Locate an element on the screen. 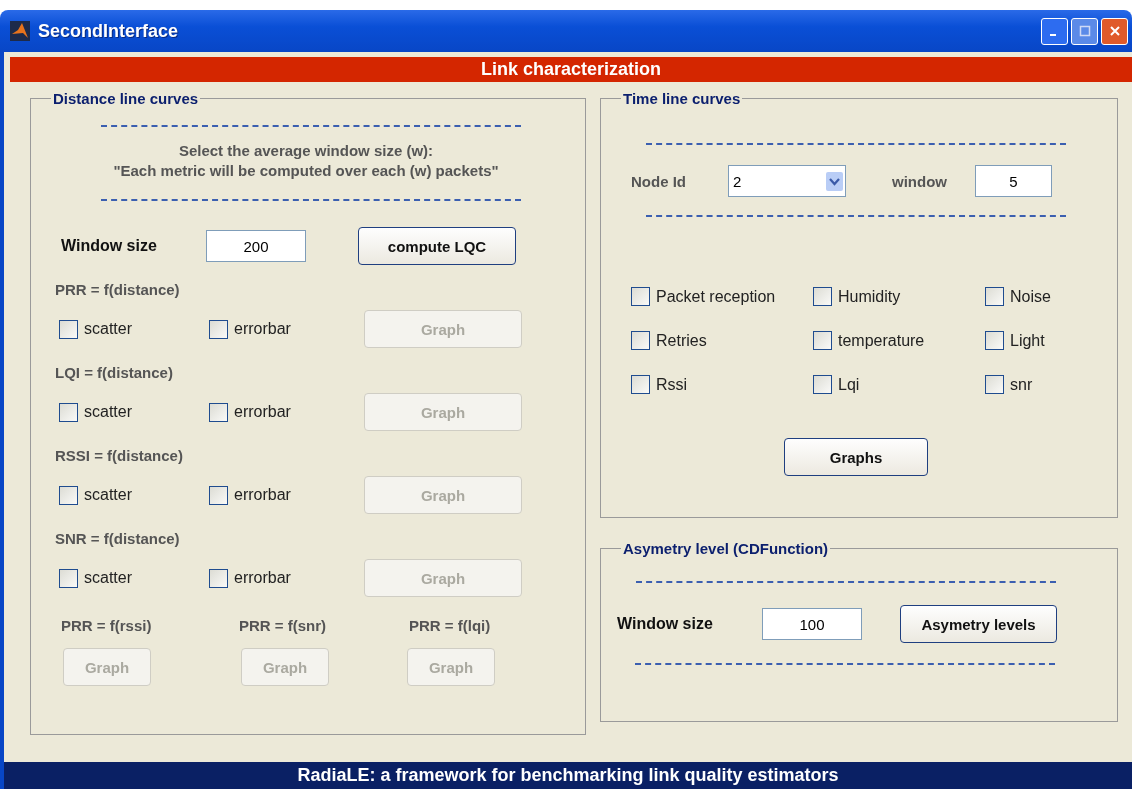 The height and width of the screenshot is (789, 1132). plot-label: PRR = f(snr) is located at coordinates (283, 625).